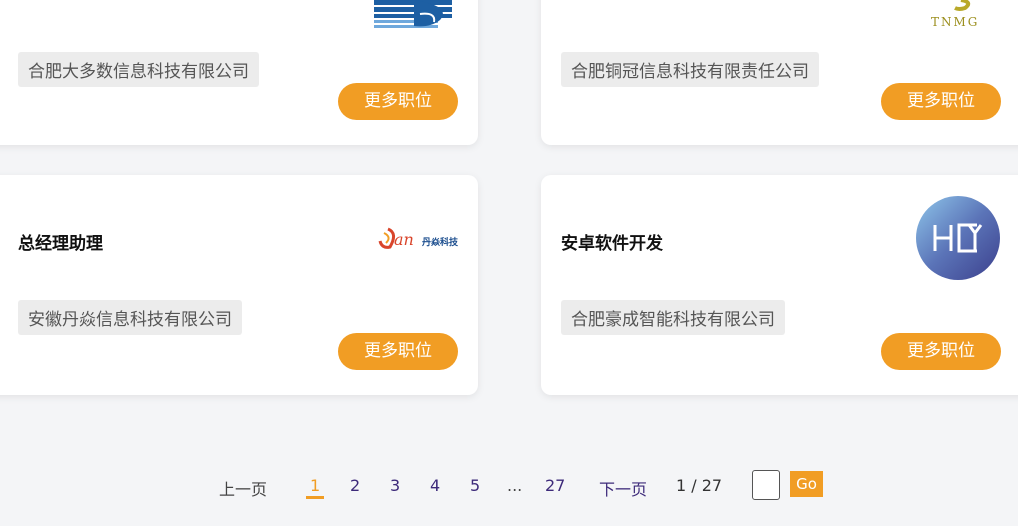  What do you see at coordinates (766, 485) in the screenshot?
I see `page-number-input` at bounding box center [766, 485].